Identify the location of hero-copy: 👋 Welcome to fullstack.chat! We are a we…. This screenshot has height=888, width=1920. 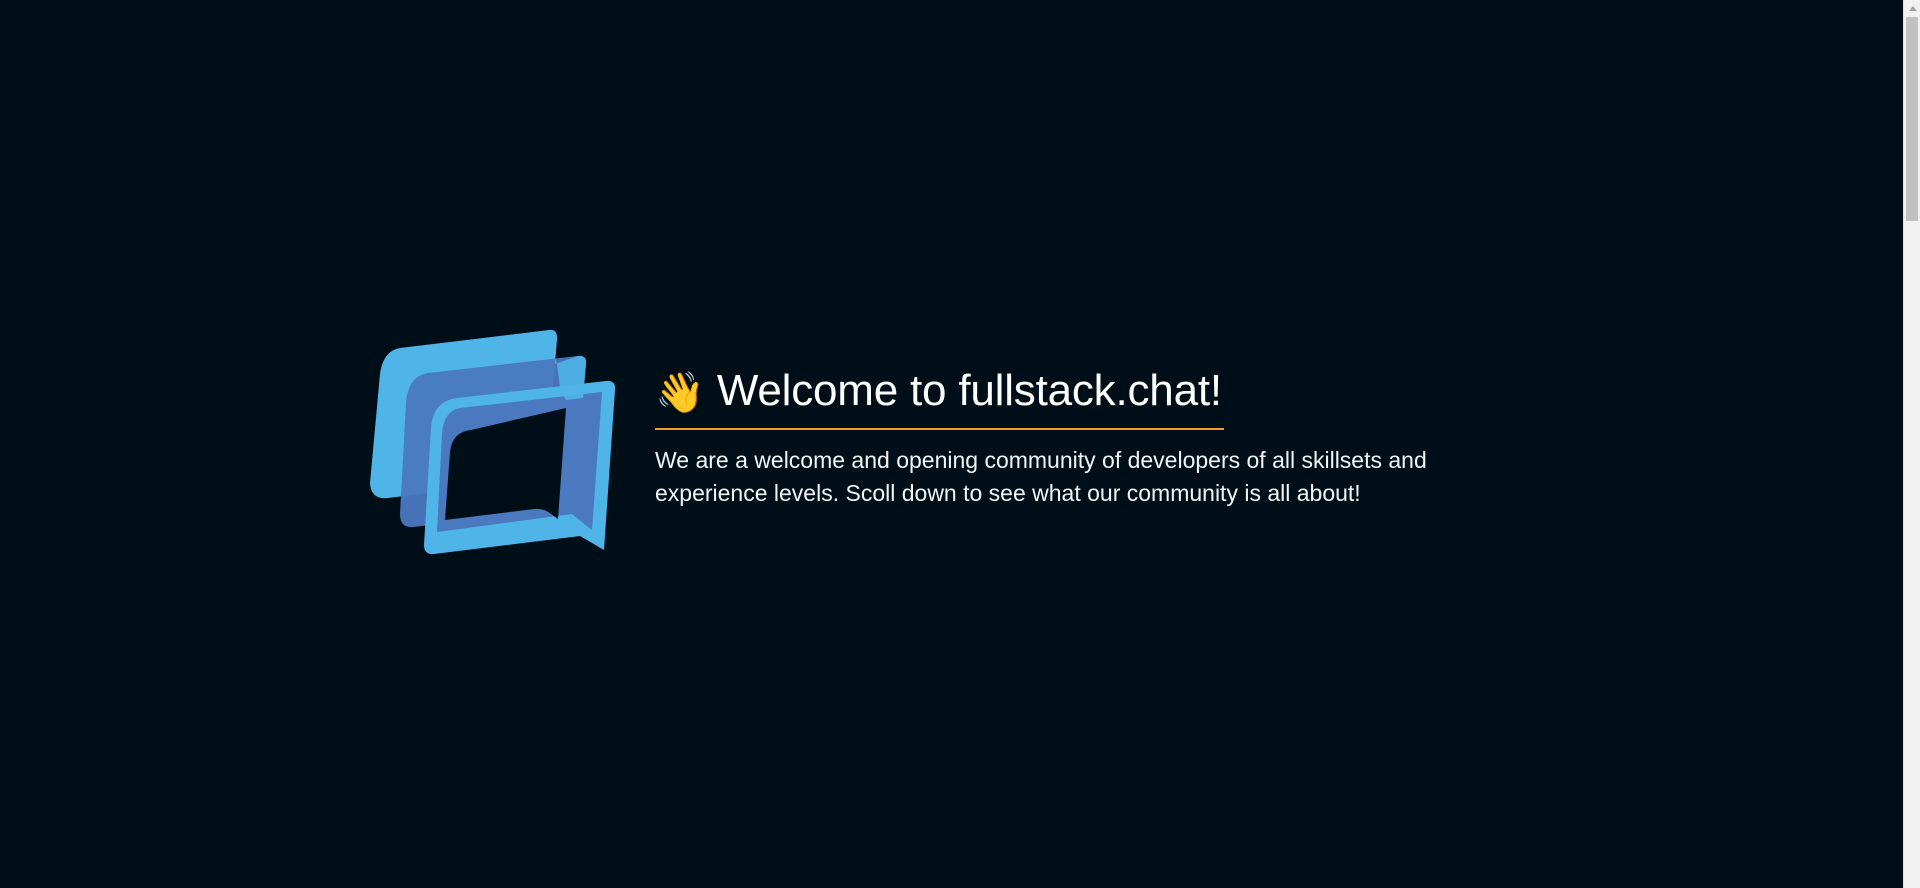
(1055, 438).